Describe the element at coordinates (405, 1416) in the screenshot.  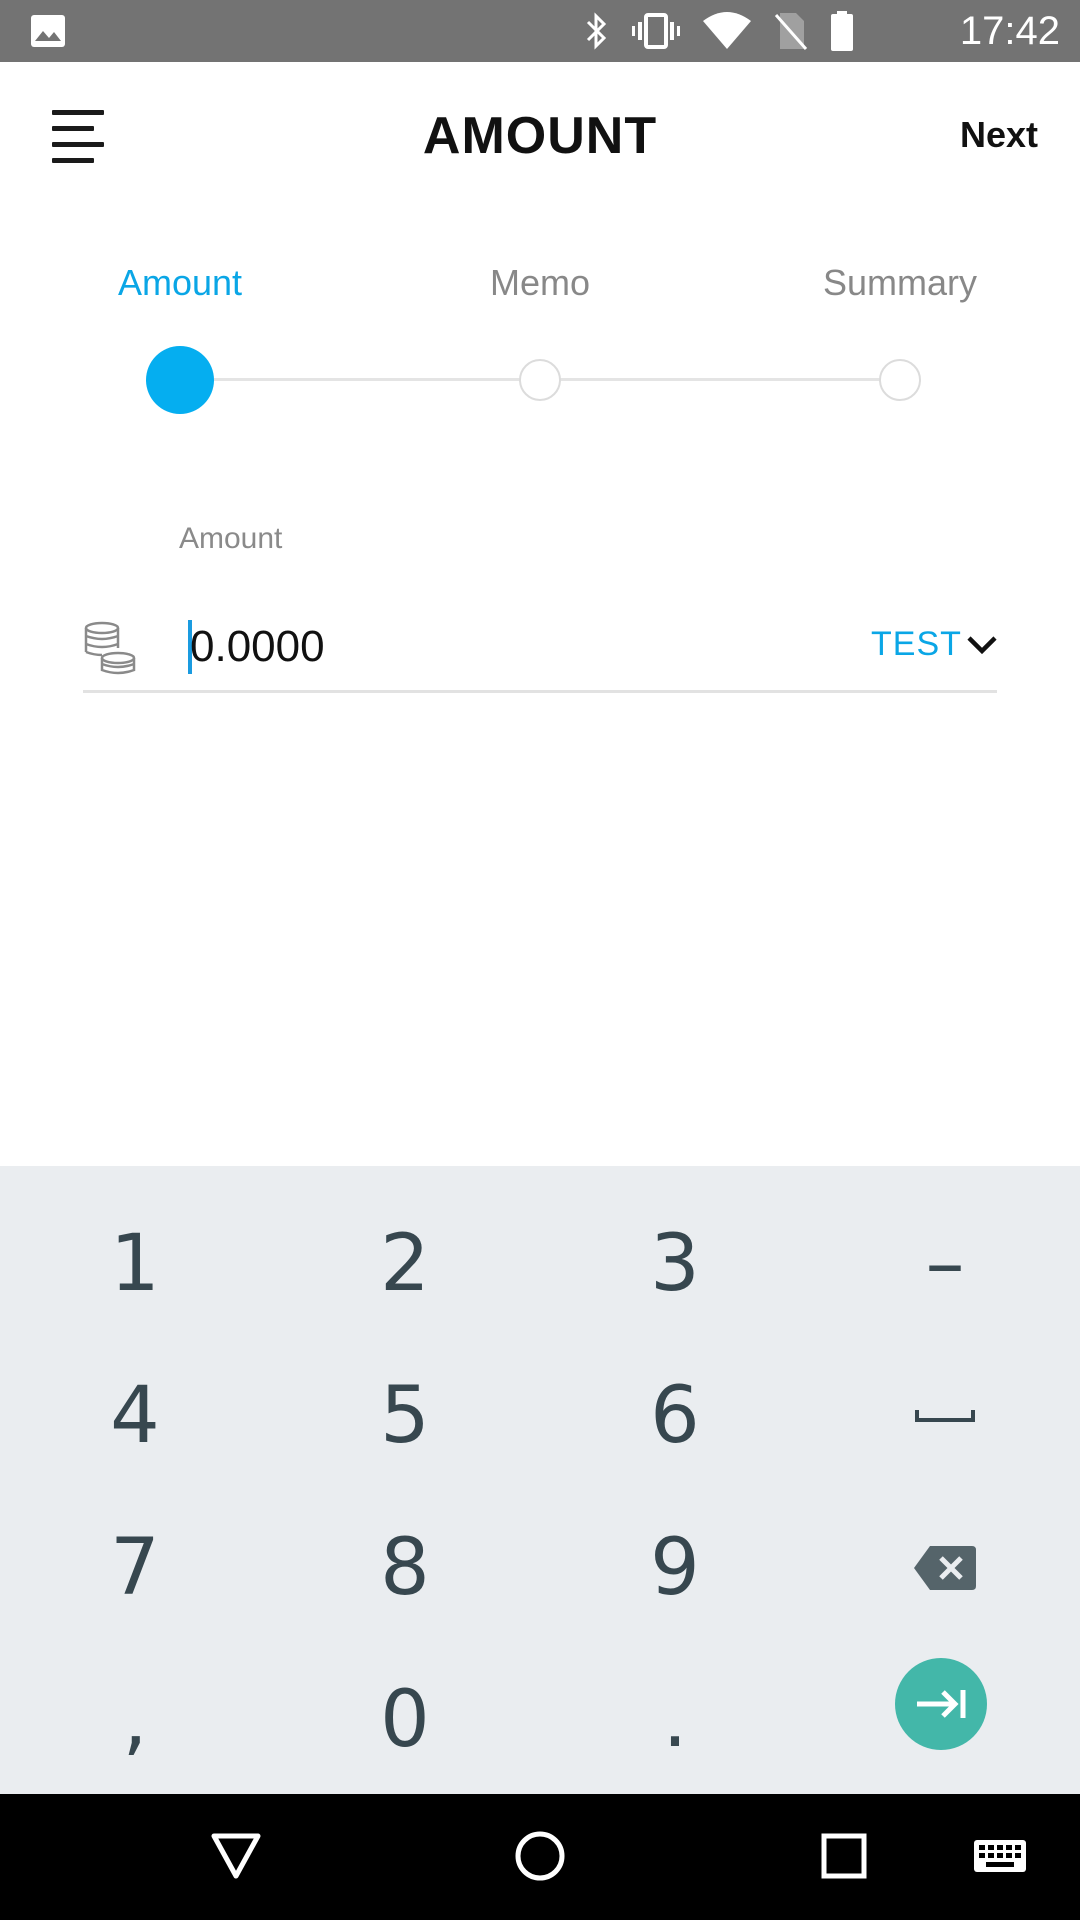
I see `key-5: 5` at that location.